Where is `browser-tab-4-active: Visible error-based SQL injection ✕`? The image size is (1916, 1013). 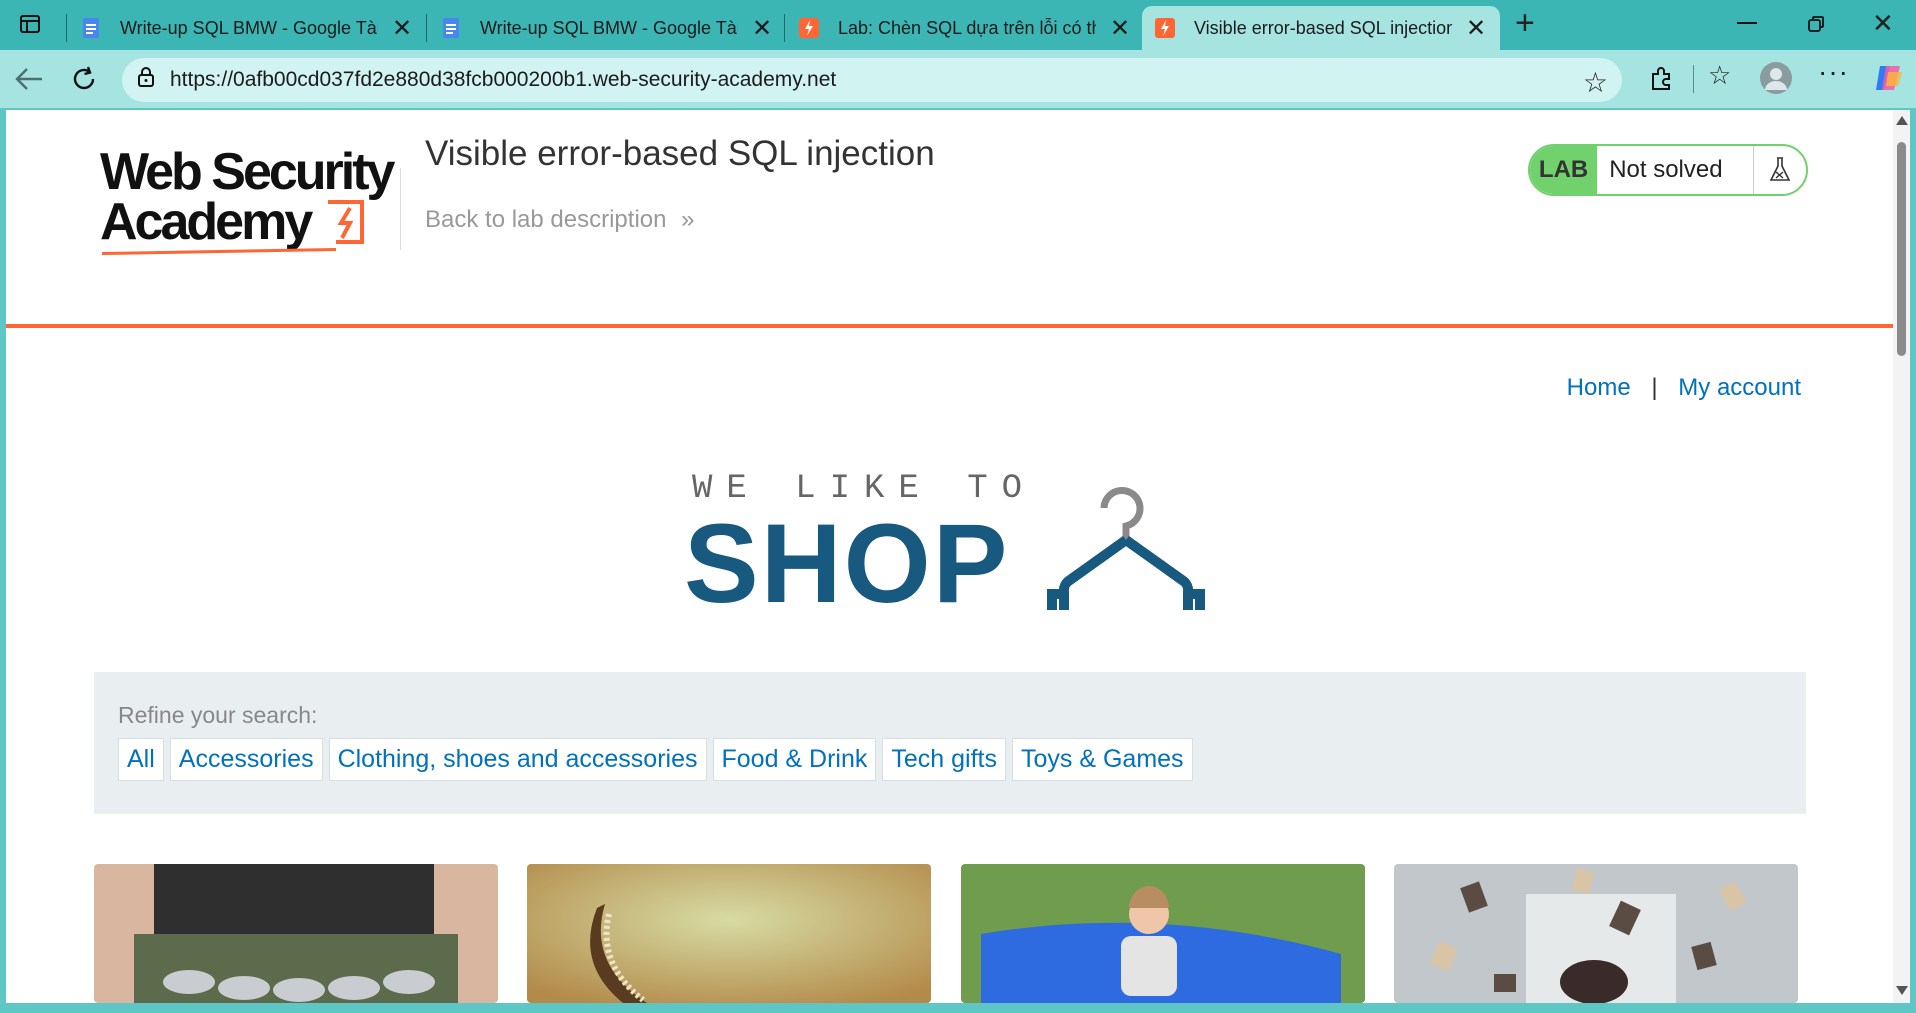
browser-tab-4-active: Visible error-based SQL injection ✕ is located at coordinates (1321, 28).